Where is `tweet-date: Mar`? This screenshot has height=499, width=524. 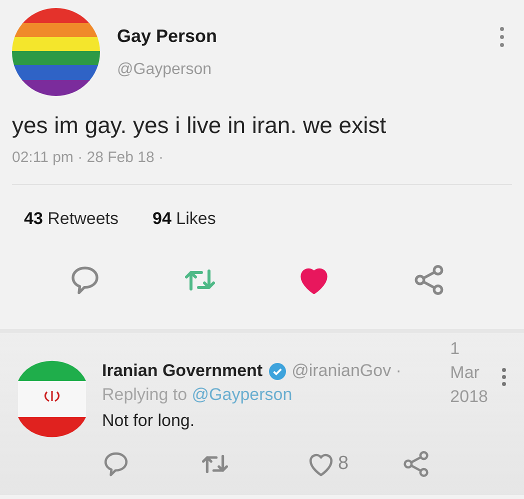 tweet-date: Mar is located at coordinates (465, 373).